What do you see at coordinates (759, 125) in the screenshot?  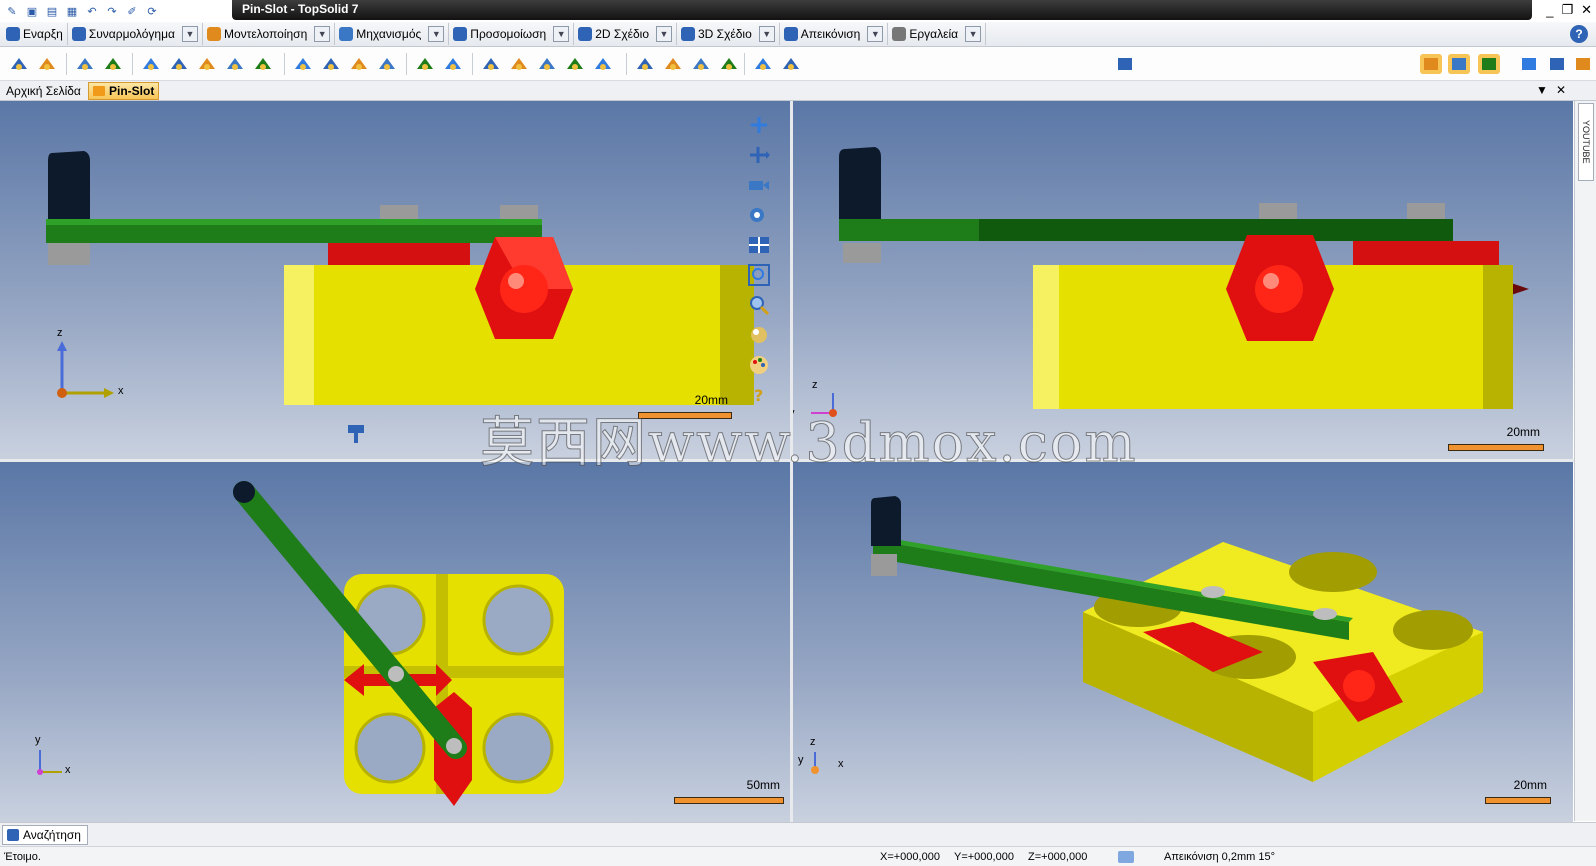 I see `zoom-add-icon` at bounding box center [759, 125].